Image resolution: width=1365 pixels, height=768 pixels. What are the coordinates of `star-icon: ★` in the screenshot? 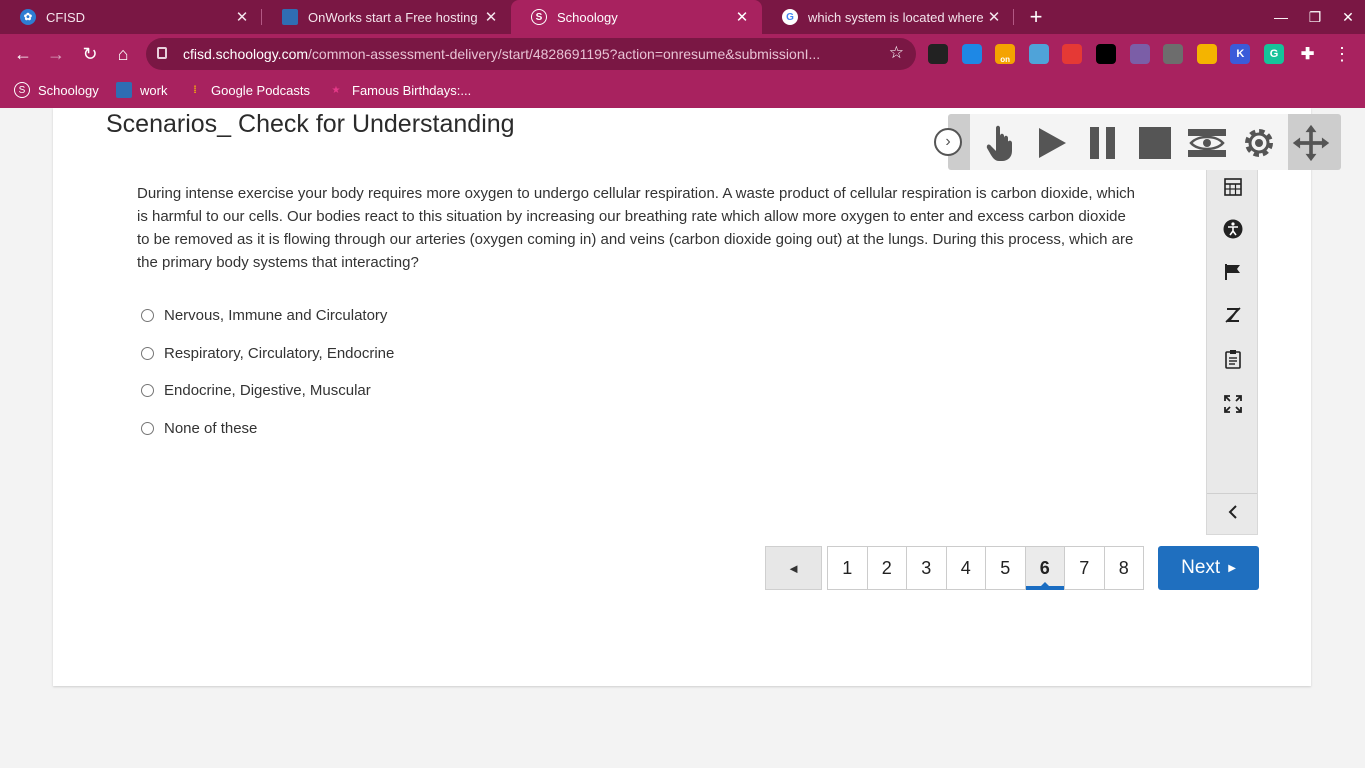 It's located at (336, 90).